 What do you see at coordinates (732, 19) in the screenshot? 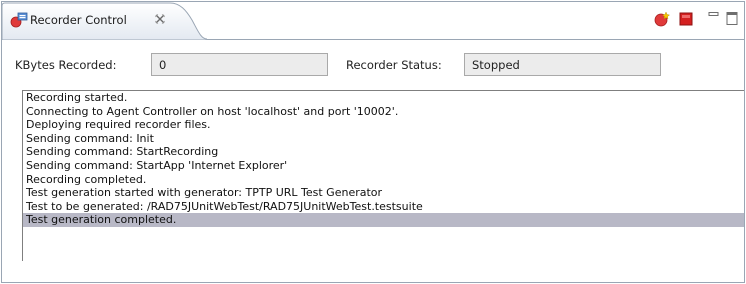
I see `maximize-icon` at bounding box center [732, 19].